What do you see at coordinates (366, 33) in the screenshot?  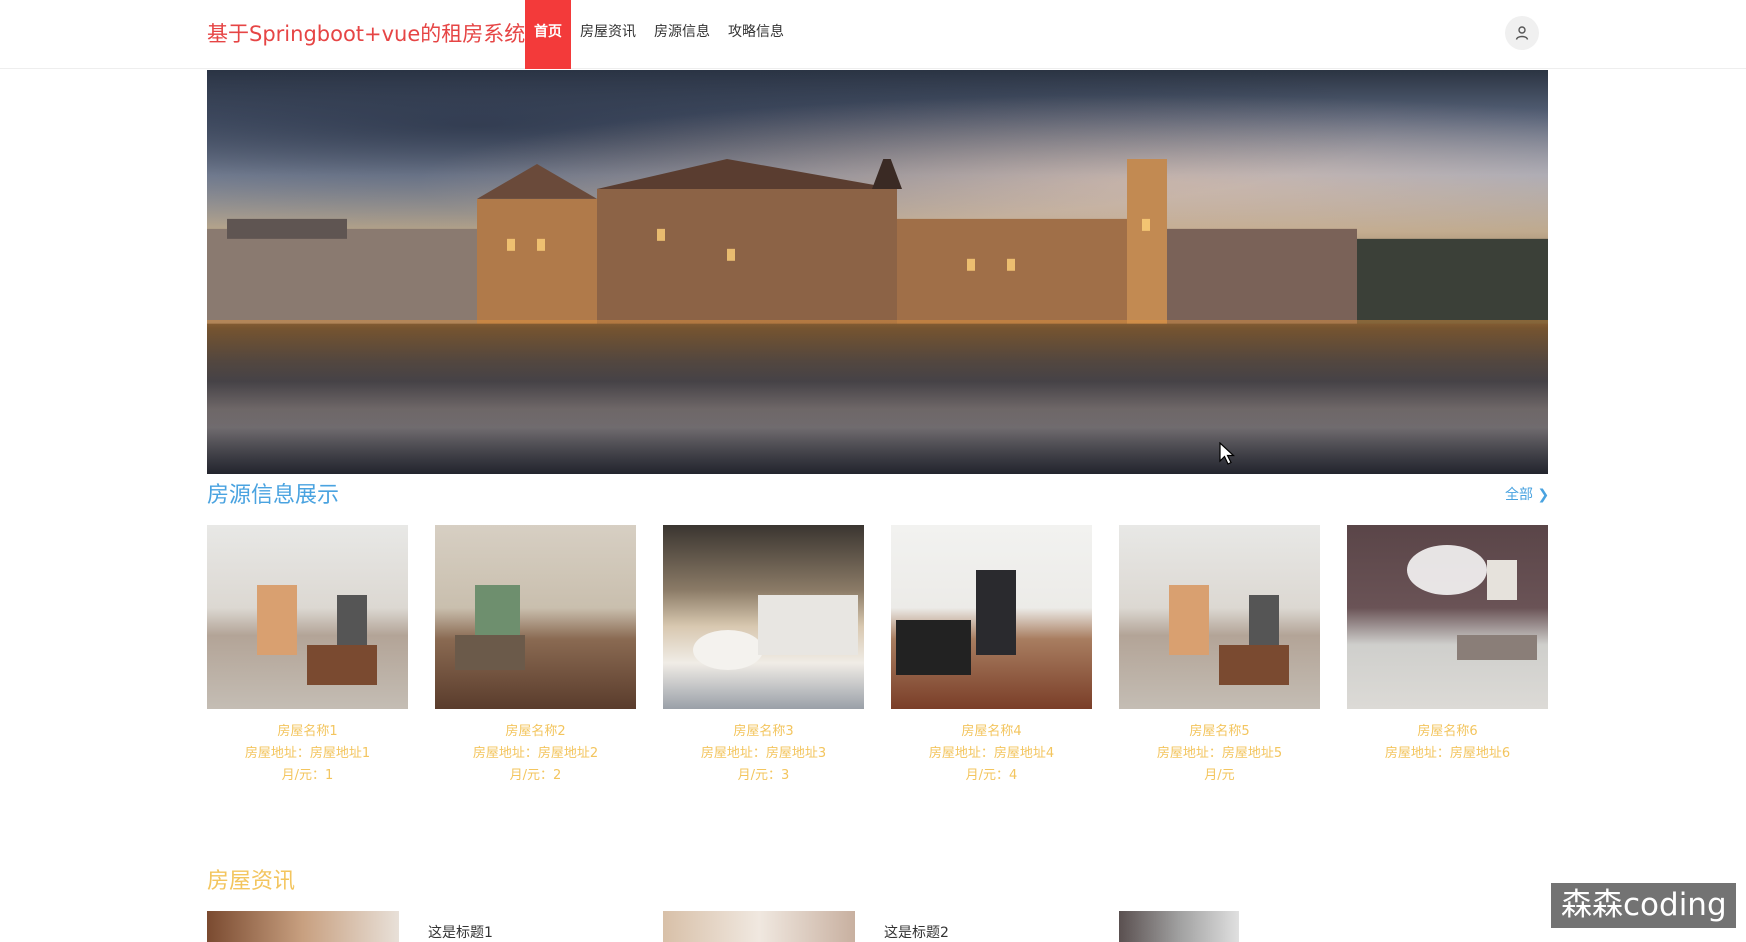 I see `site-title: 基于Springboot+vue的租房系统` at bounding box center [366, 33].